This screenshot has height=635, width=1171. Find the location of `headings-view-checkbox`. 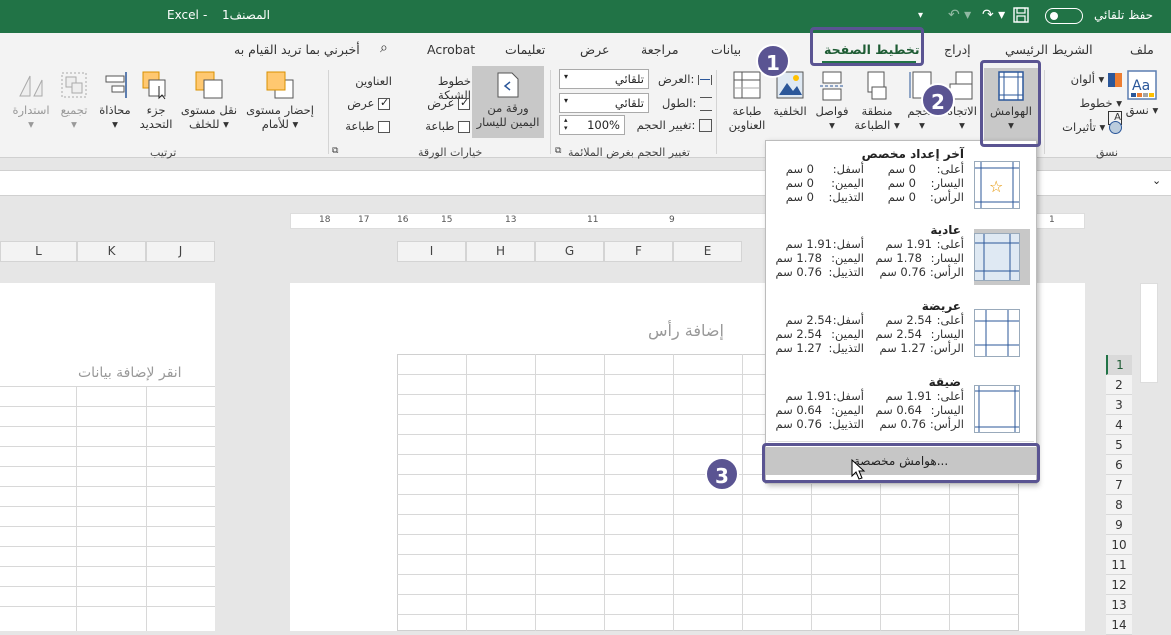

headings-view-checkbox is located at coordinates (384, 103).